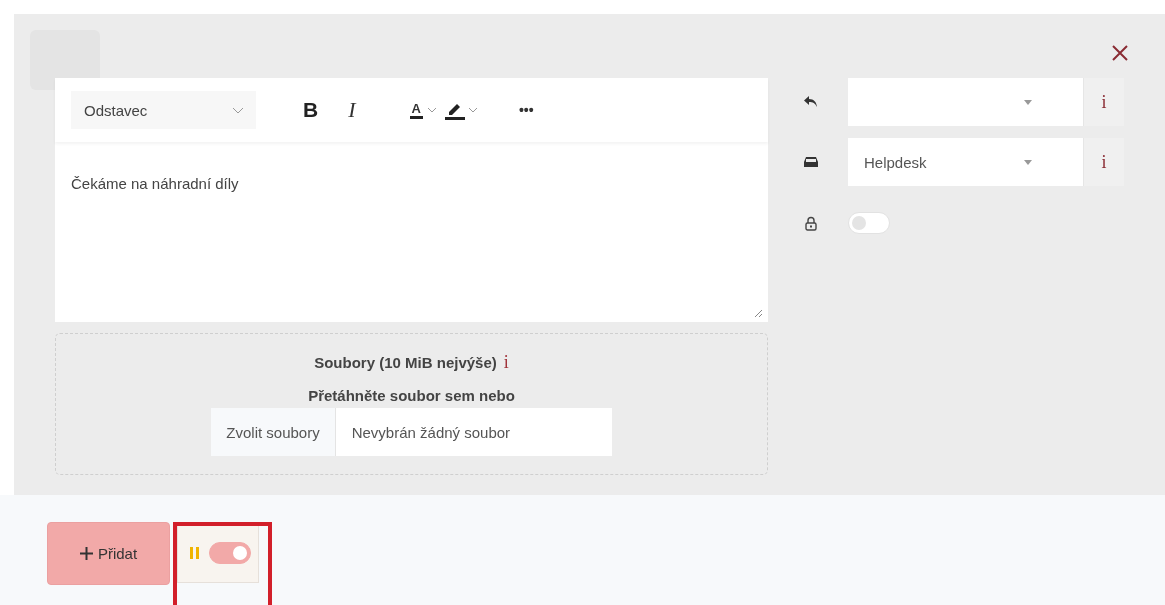  What do you see at coordinates (1120, 53) in the screenshot?
I see `close-icon` at bounding box center [1120, 53].